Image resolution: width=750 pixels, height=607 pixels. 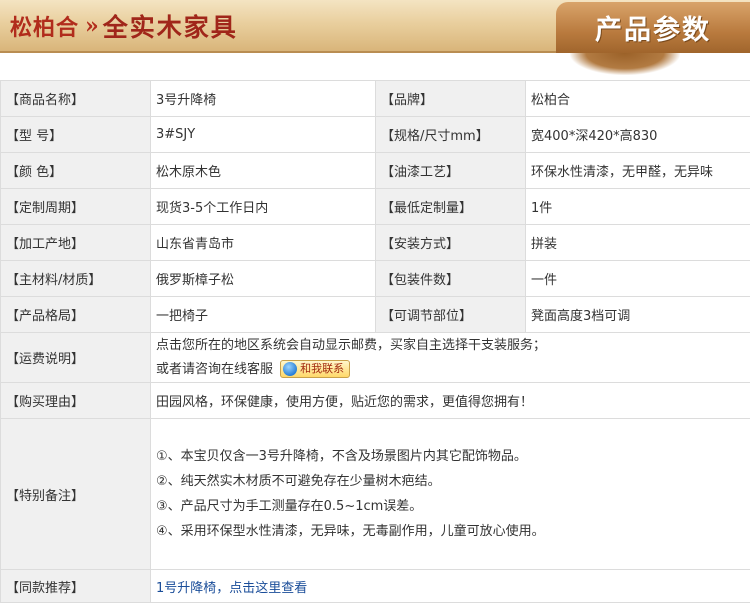 I want to click on spec-label: 【最低定制量】, so click(x=450, y=206).